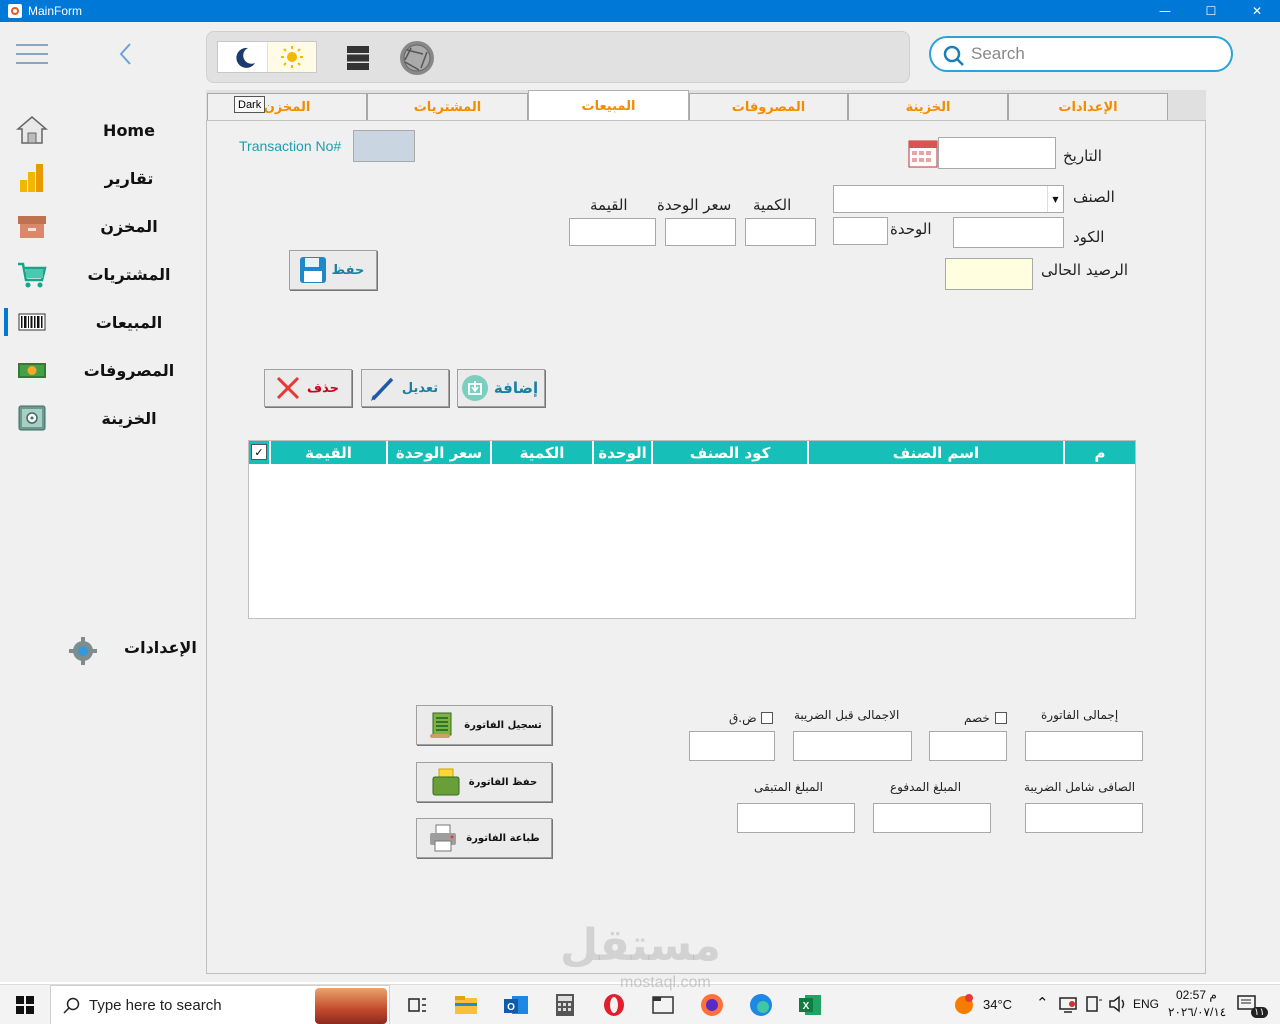 The image size is (1280, 1024). Describe the element at coordinates (1196, 995) in the screenshot. I see `clock-time: 02:57 م` at that location.